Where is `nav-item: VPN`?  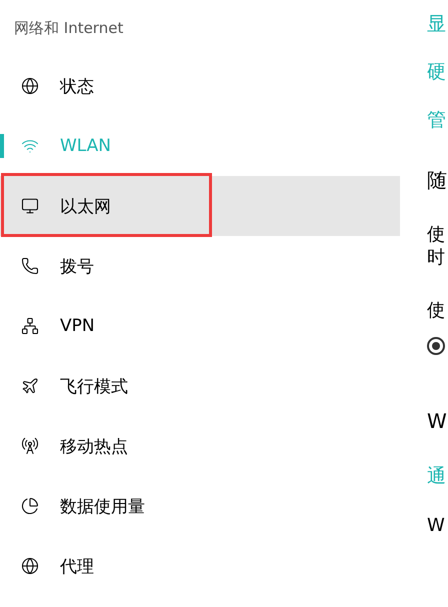 nav-item: VPN is located at coordinates (200, 326).